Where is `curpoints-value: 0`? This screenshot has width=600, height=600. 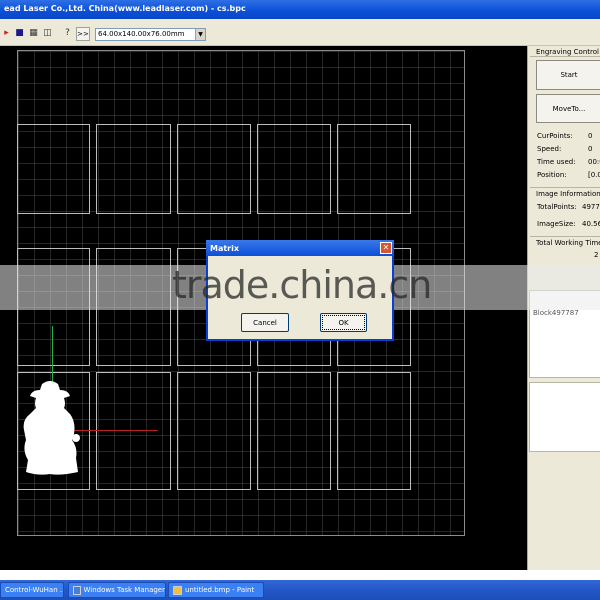 curpoints-value: 0 is located at coordinates (590, 136).